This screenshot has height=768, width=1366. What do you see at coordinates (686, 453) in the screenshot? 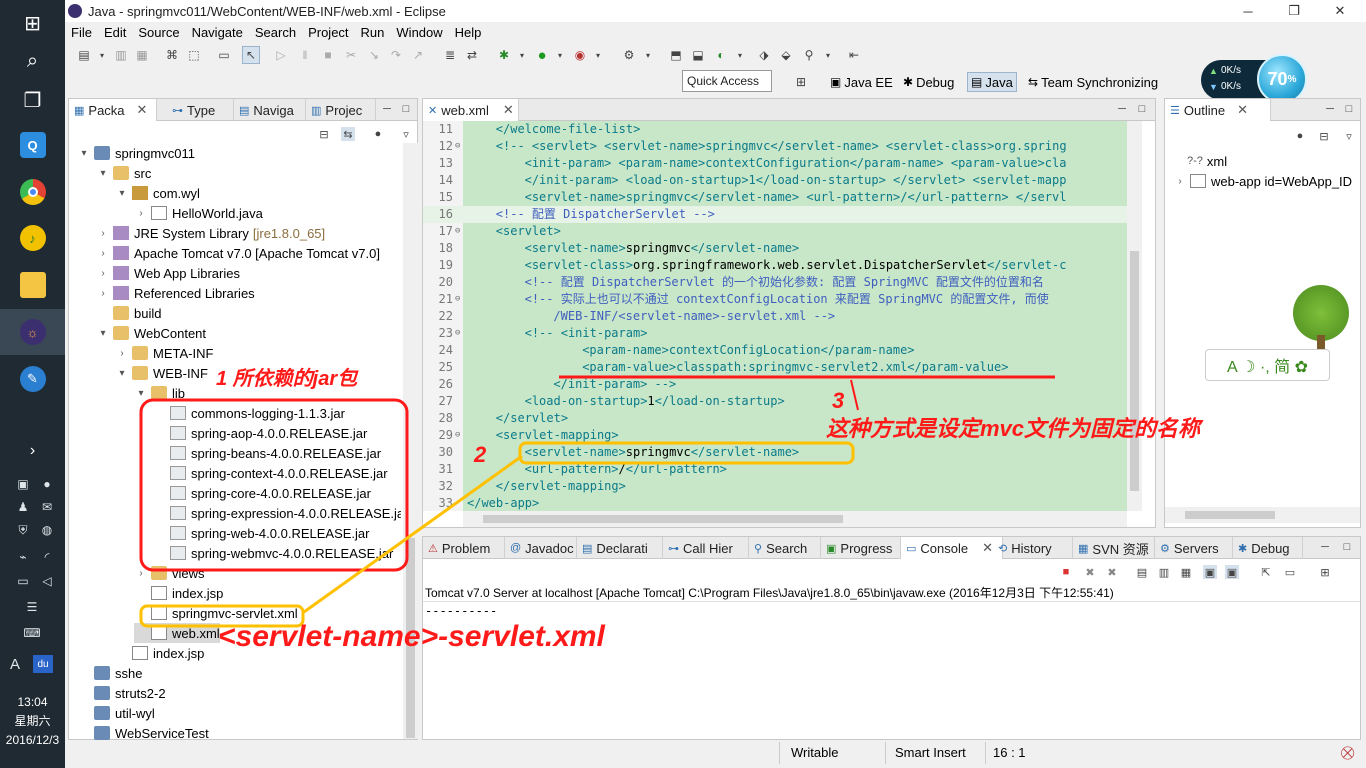
I see `servlet-name-highlight-box` at bounding box center [686, 453].